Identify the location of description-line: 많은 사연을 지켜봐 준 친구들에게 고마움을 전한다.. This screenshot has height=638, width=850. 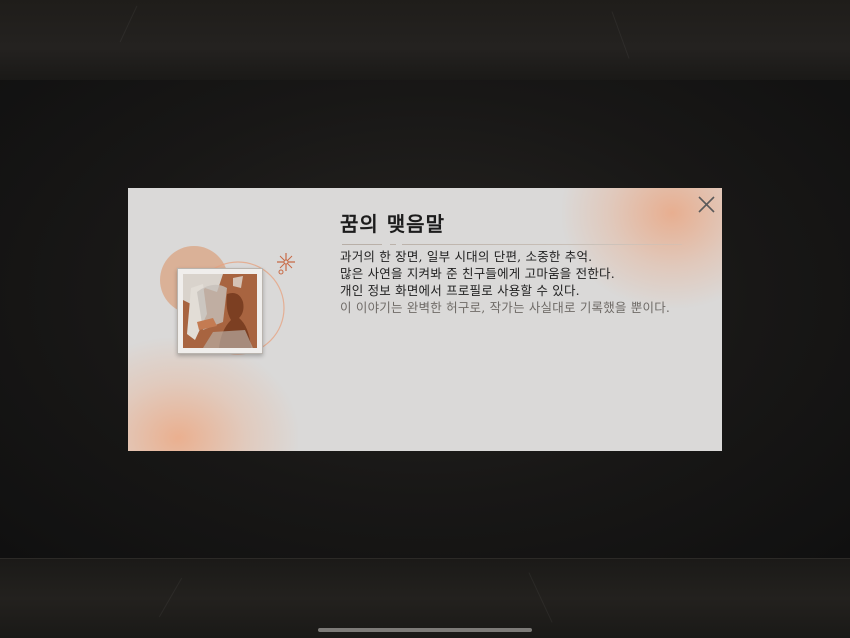
(477, 273).